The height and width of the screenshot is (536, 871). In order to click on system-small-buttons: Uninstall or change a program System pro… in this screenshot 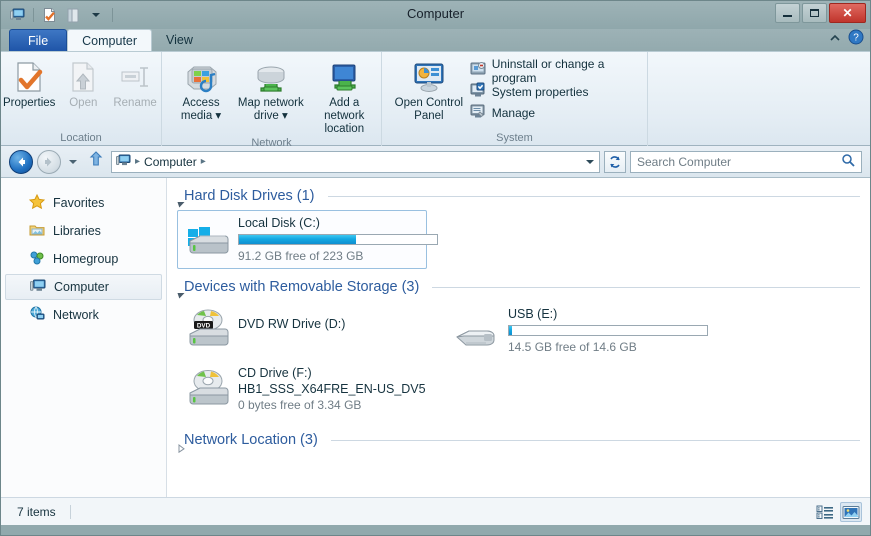, I will do `click(557, 90)`.